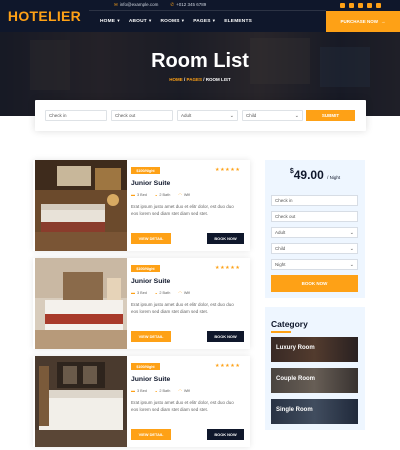 The width and height of the screenshot is (400, 450). Describe the element at coordinates (116, 4) in the screenshot. I see `envelope-icon: ✉` at that location.